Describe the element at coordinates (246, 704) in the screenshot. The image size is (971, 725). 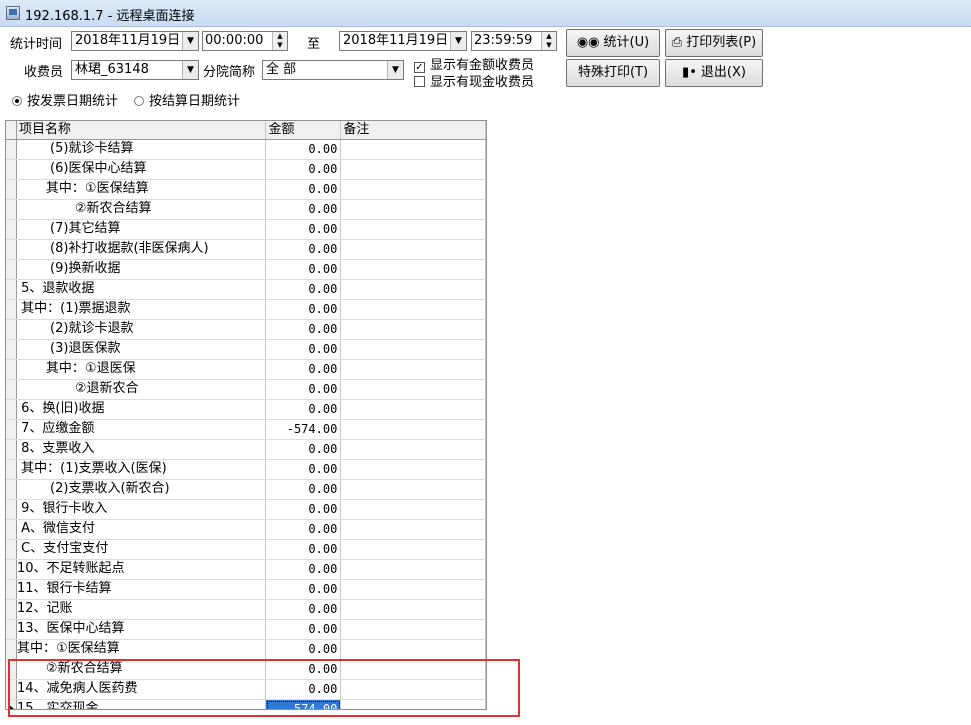
I see `table-row: 15、实交现金 -574.00` at that location.